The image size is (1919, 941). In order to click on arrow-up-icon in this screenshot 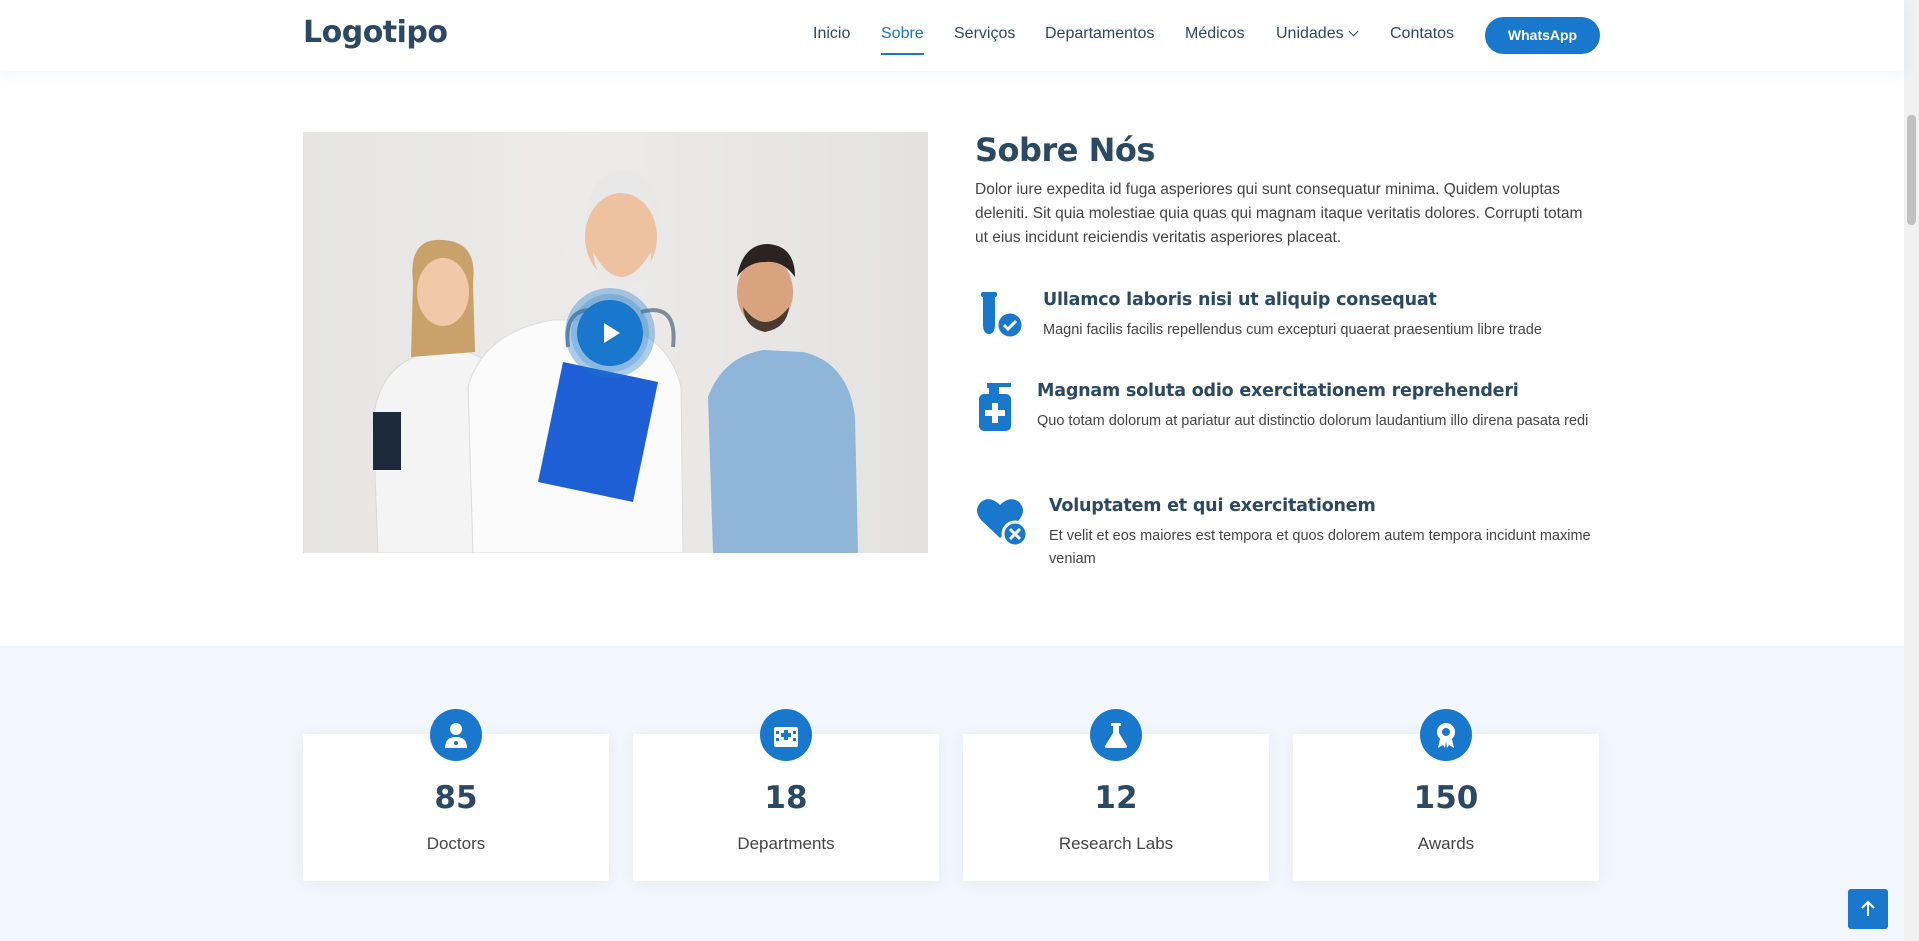, I will do `click(1868, 908)`.